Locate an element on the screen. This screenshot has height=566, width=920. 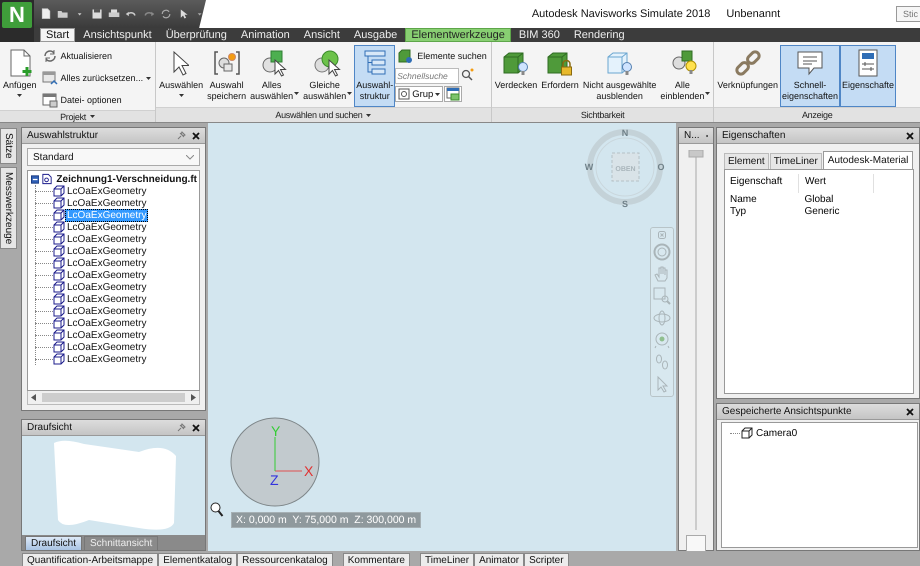
properties-tab: Element is located at coordinates (746, 161).